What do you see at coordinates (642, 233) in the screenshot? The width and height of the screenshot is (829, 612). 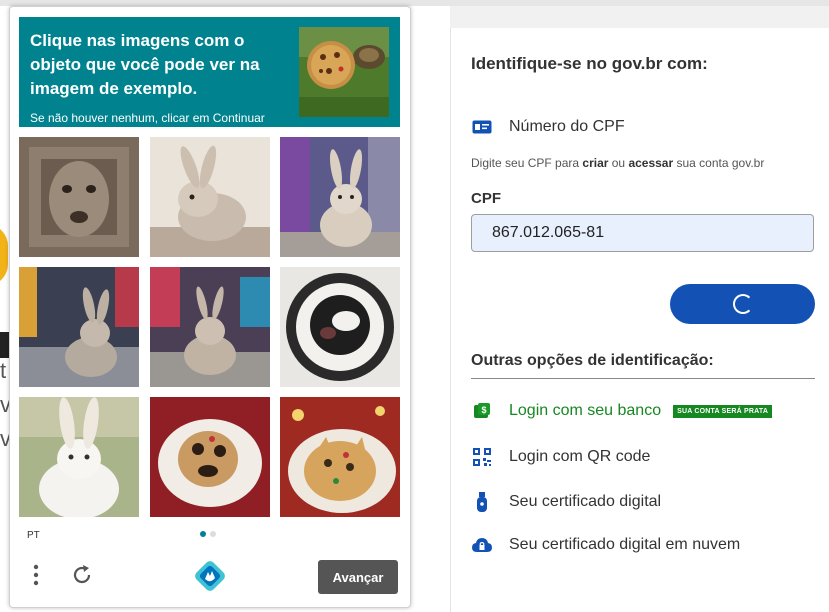 I see `cpf-input: 867.012.065-81` at bounding box center [642, 233].